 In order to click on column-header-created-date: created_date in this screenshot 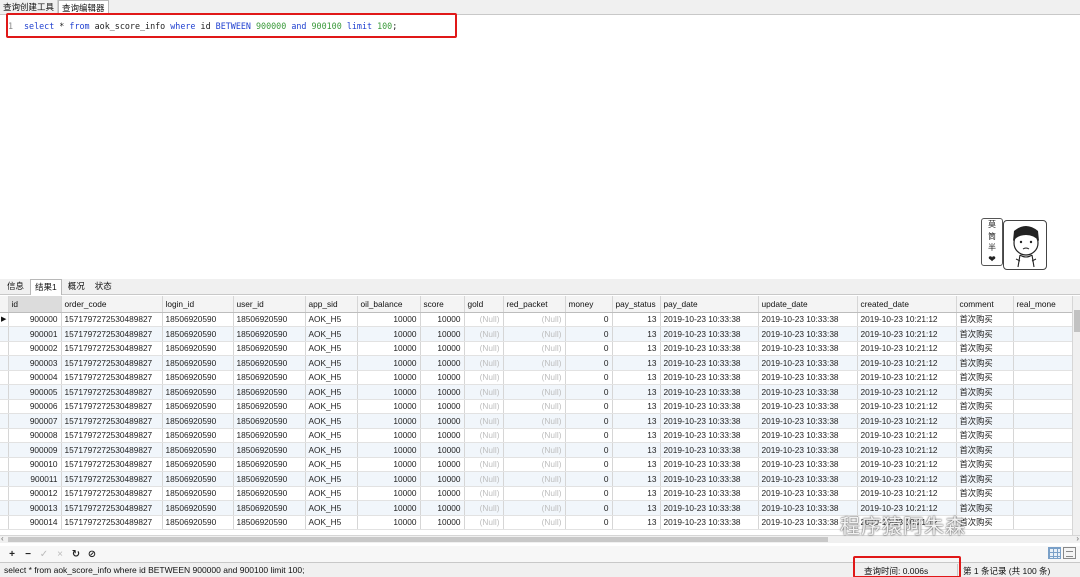, I will do `click(907, 304)`.